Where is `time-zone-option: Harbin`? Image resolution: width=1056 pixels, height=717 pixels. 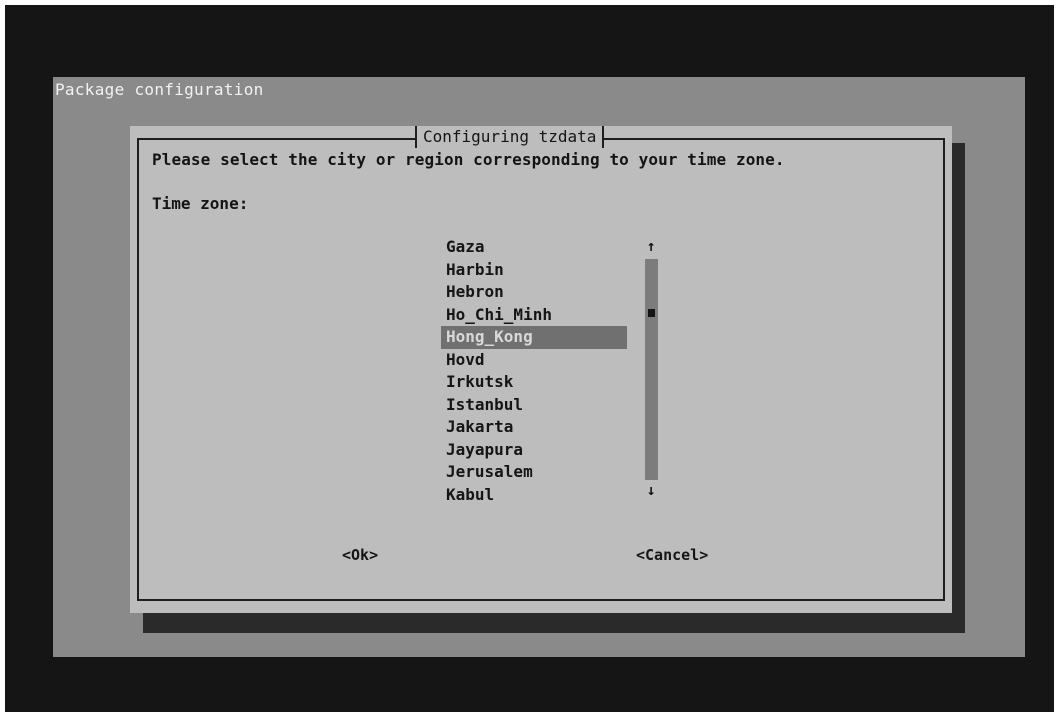 time-zone-option: Harbin is located at coordinates (534, 270).